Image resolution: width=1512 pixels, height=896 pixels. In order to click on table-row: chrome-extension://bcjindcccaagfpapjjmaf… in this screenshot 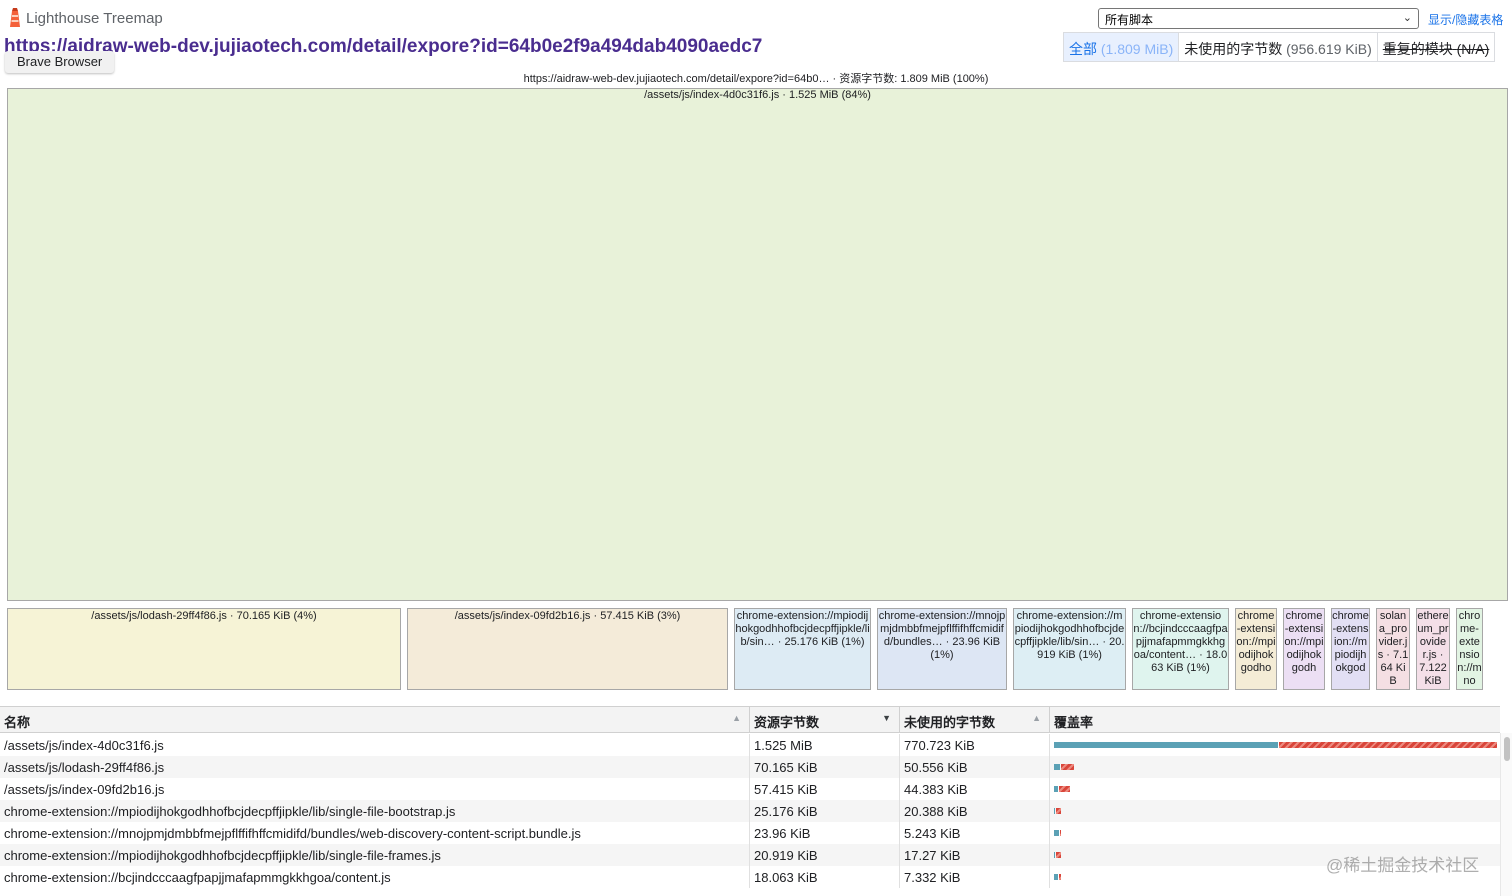, I will do `click(750, 877)`.